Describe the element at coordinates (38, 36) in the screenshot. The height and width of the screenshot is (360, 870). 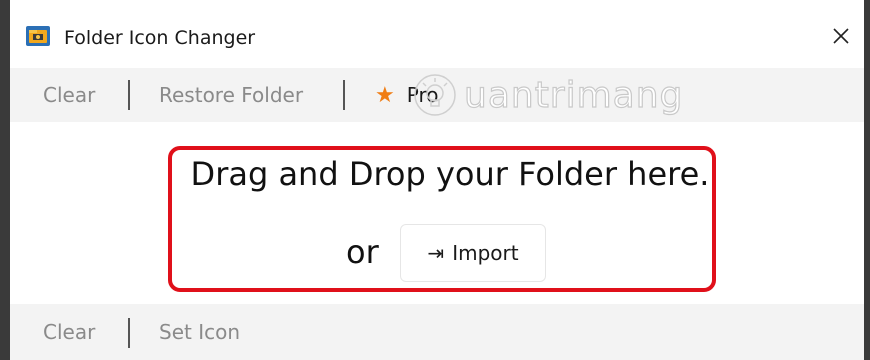
I see `folder-app-icon` at that location.